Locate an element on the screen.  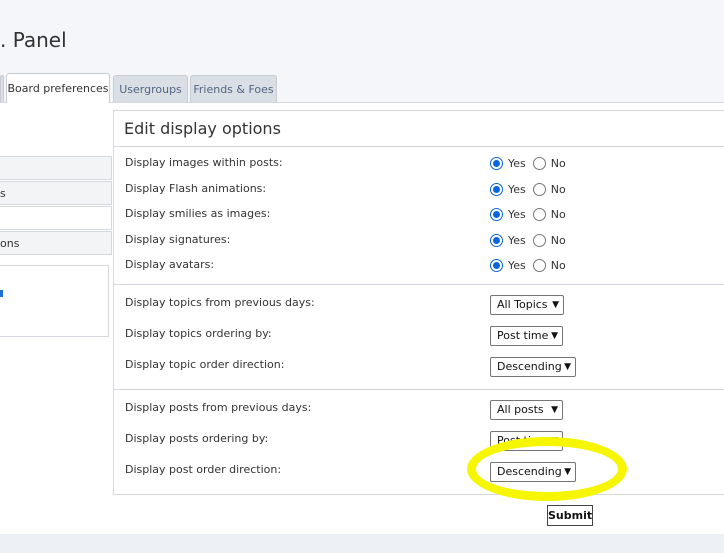
sidebar-link-fragment is located at coordinates (1, 293).